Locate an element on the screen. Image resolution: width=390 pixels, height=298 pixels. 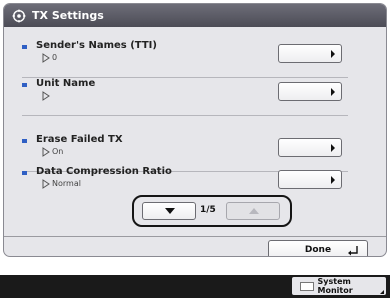
page-down-button is located at coordinates (169, 211).